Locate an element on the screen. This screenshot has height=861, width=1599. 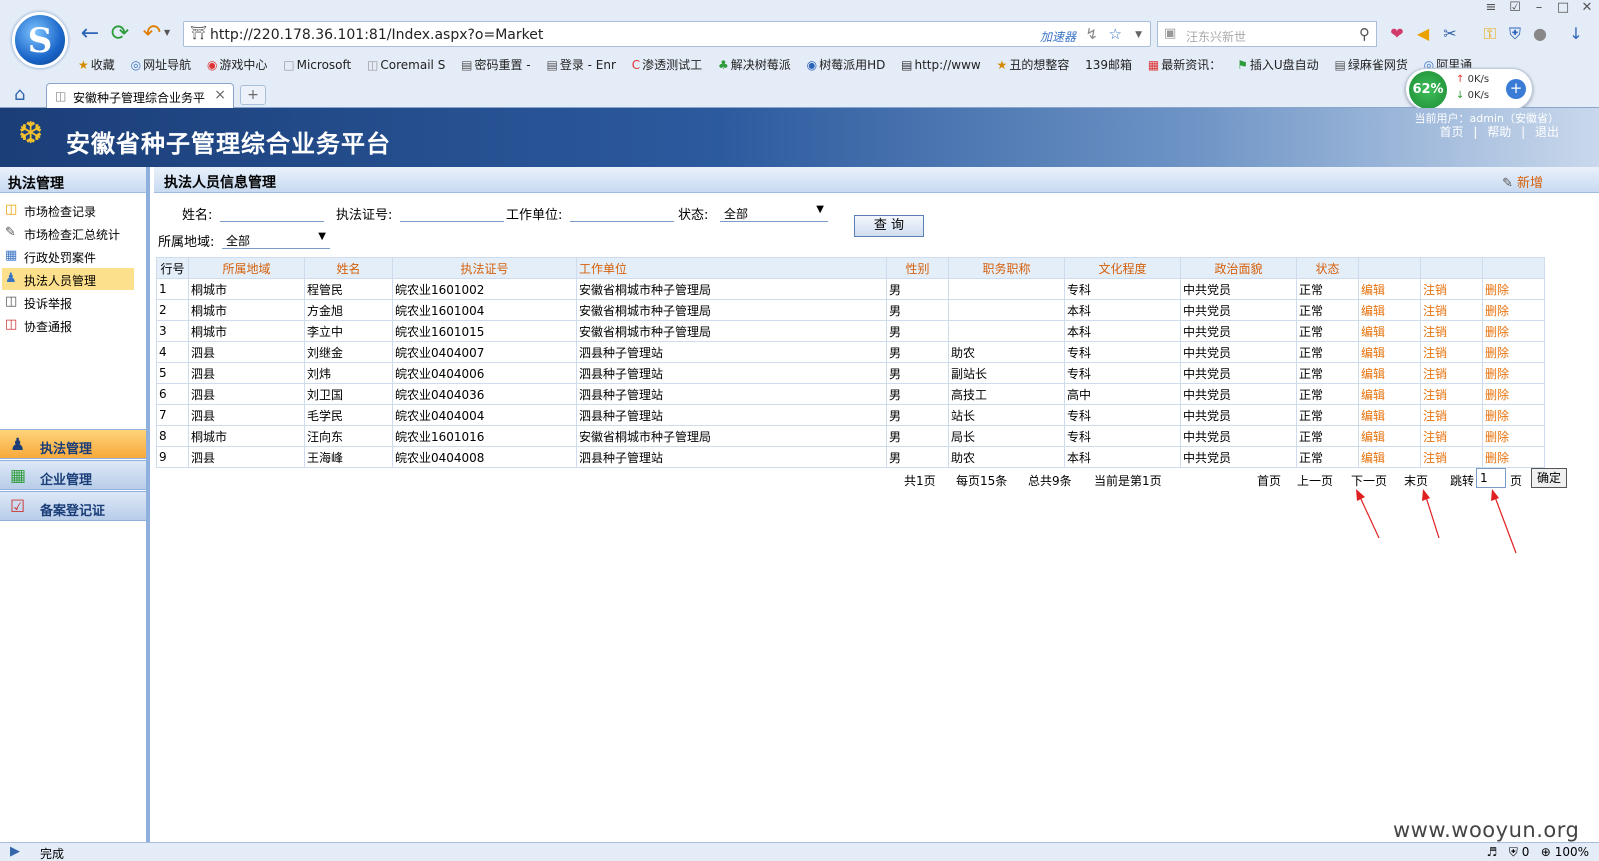
speaker-icon: ♬ is located at coordinates (1492, 852).